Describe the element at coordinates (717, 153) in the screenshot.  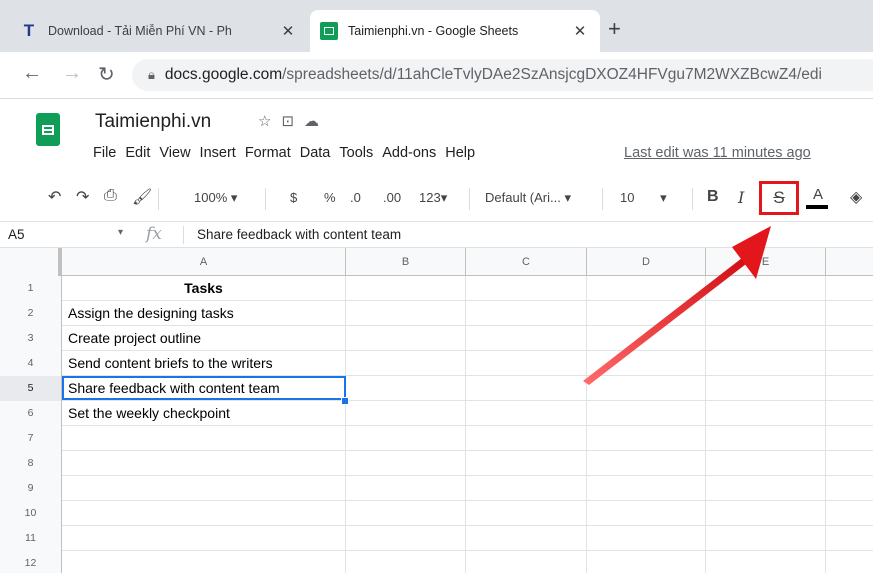
I see `last-edit-link: Last edit was 11 minutes ago` at that location.